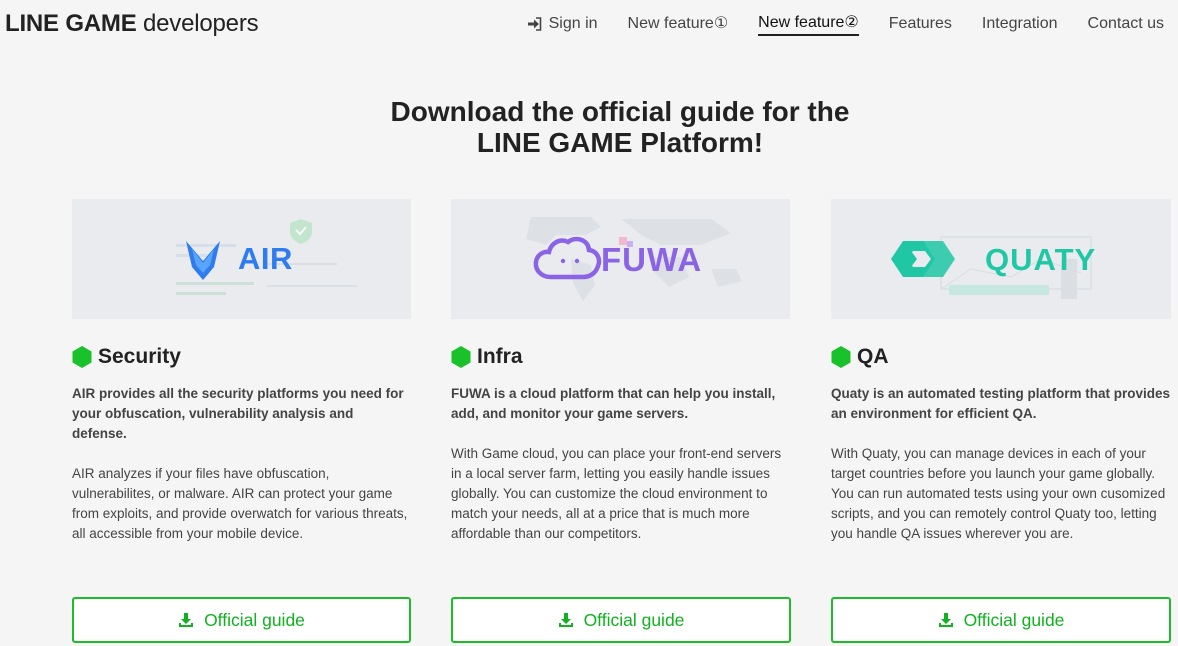  What do you see at coordinates (1041, 259) in the screenshot?
I see `quaty-logo-text: QUATY` at bounding box center [1041, 259].